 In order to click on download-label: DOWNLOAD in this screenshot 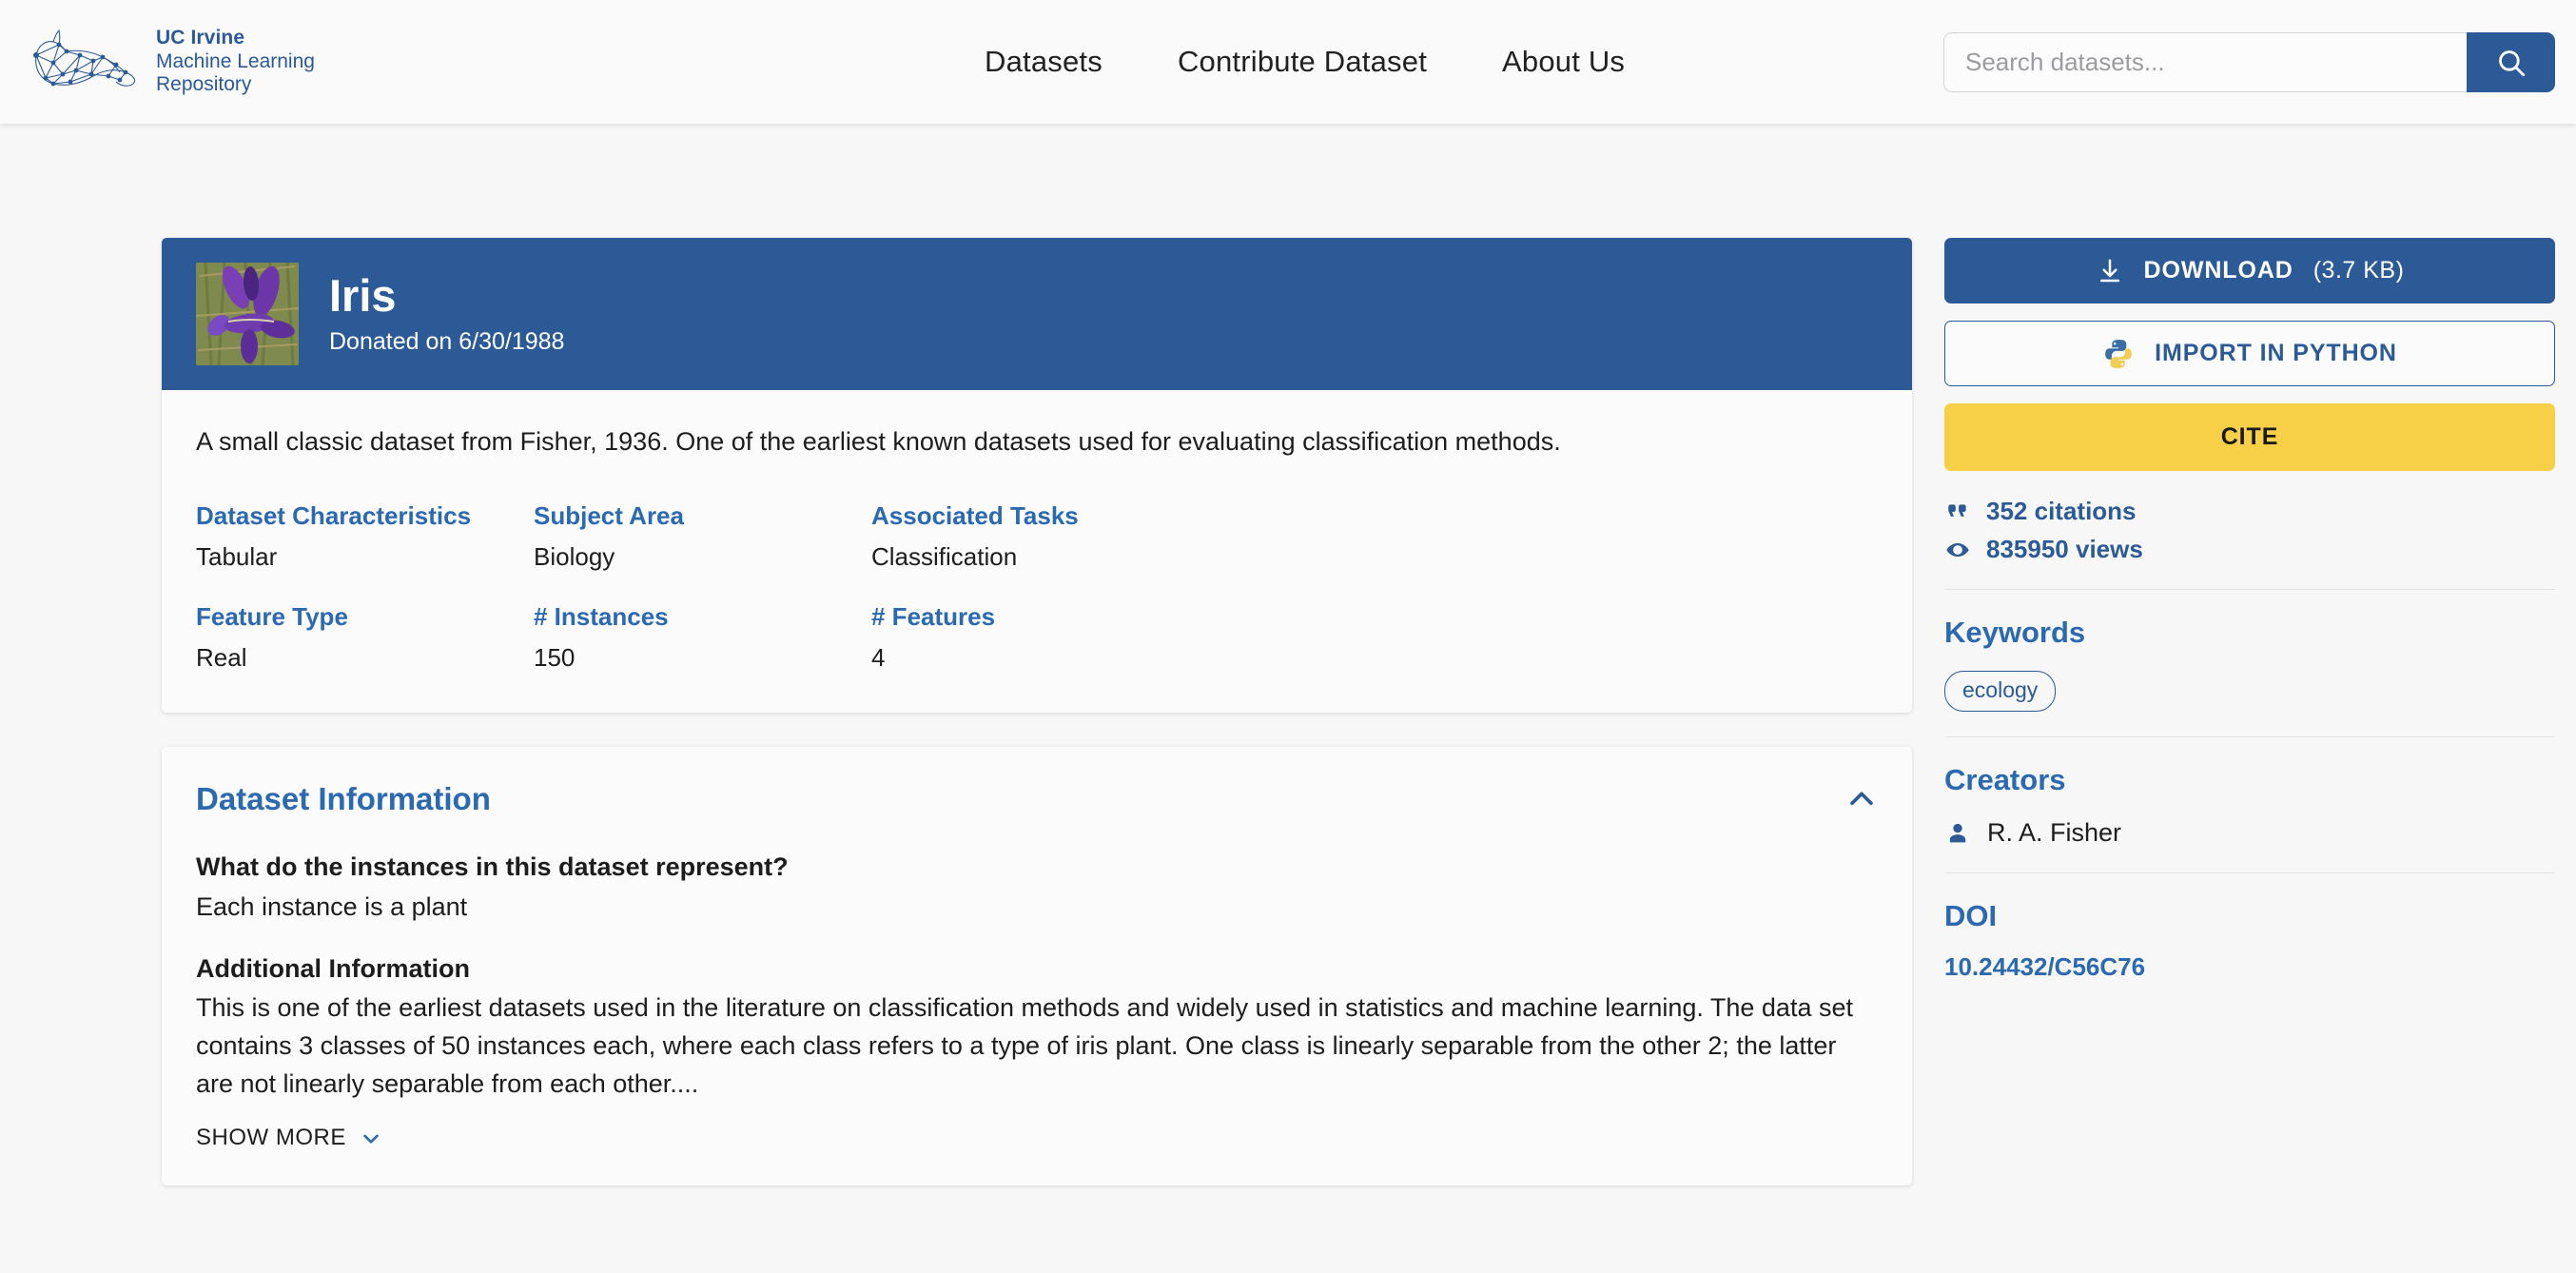, I will do `click(2218, 270)`.